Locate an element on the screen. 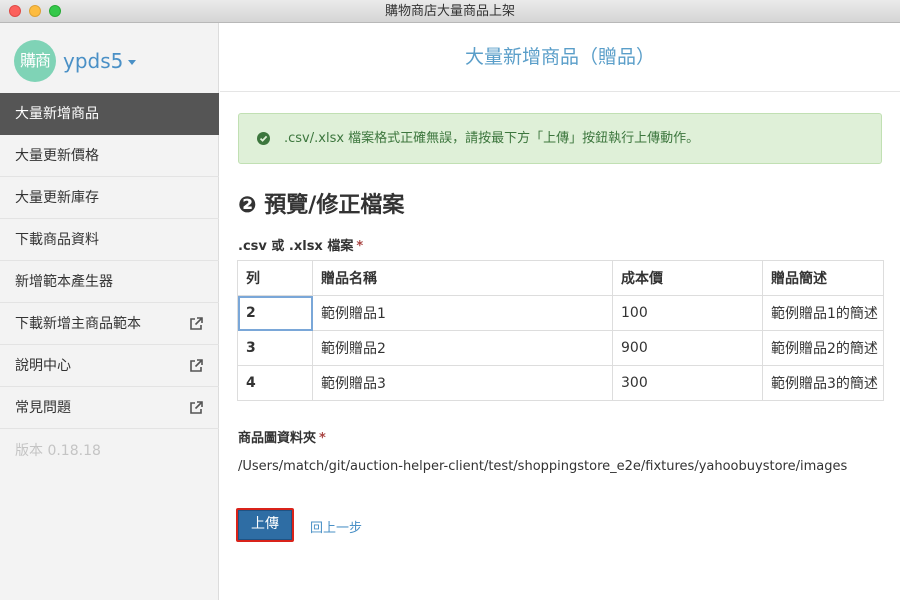 The height and width of the screenshot is (600, 900). upload-button: 上傳 is located at coordinates (265, 525).